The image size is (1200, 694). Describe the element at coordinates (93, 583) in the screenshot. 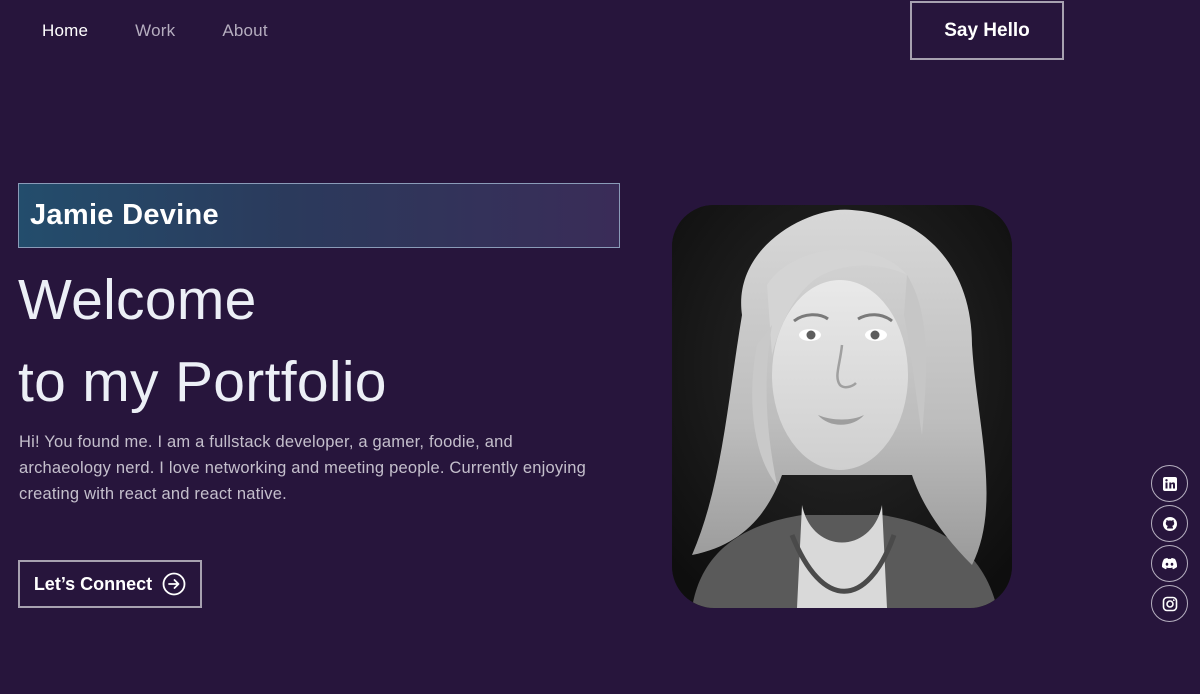

I see `lets-connect-label: Let’s Connect` at that location.